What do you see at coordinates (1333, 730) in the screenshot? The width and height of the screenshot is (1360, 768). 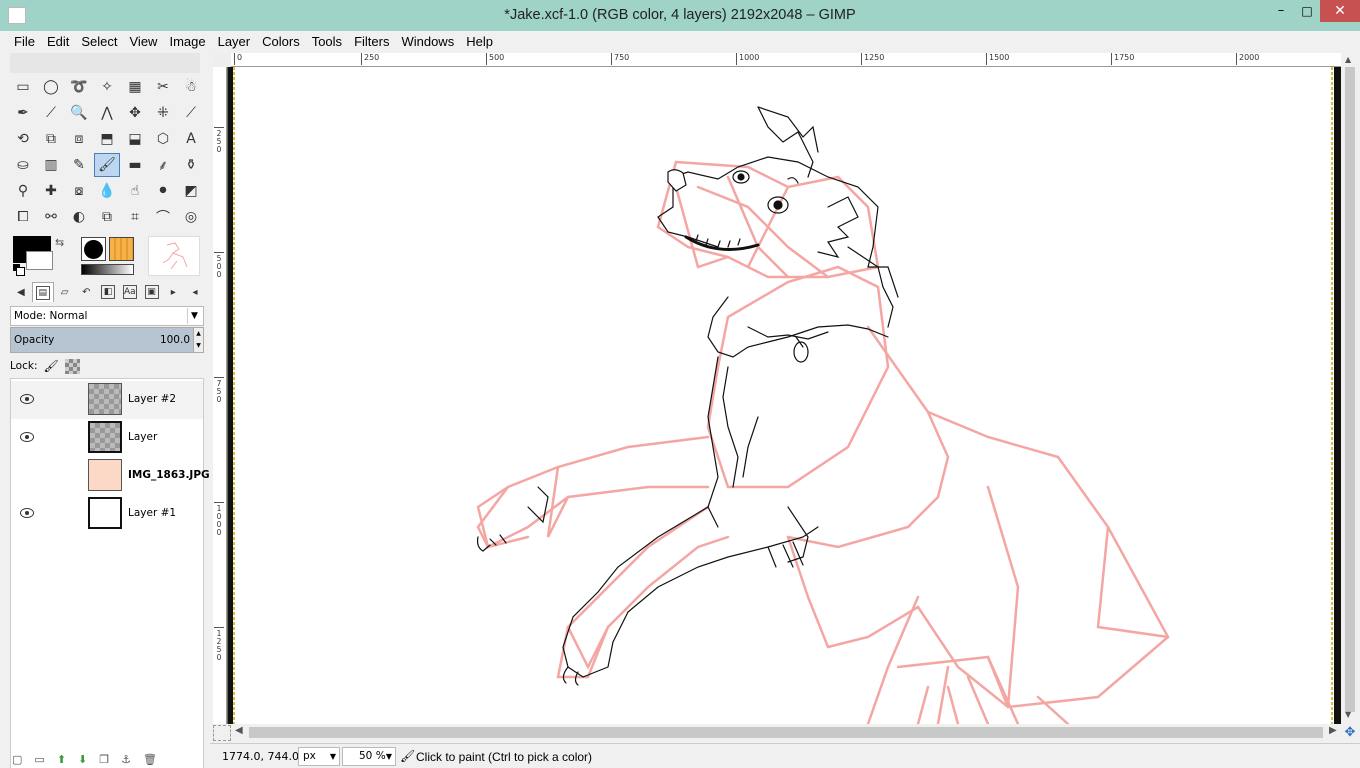 I see `scroll-right-icon: ▶` at bounding box center [1333, 730].